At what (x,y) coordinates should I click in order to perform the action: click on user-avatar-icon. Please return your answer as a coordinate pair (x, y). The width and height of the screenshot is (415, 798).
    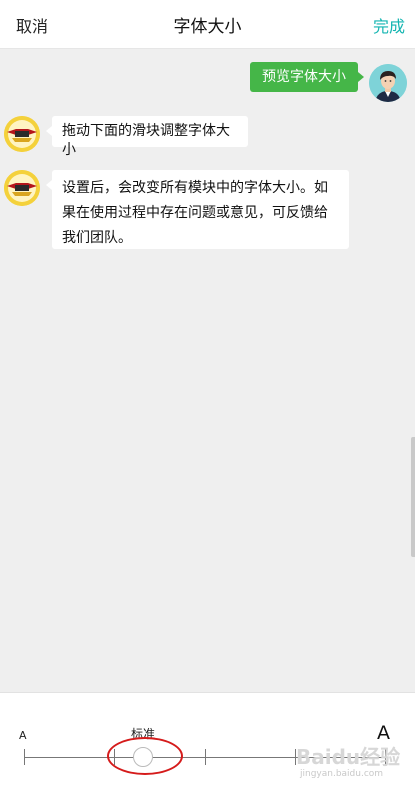
    Looking at the image, I should click on (388, 83).